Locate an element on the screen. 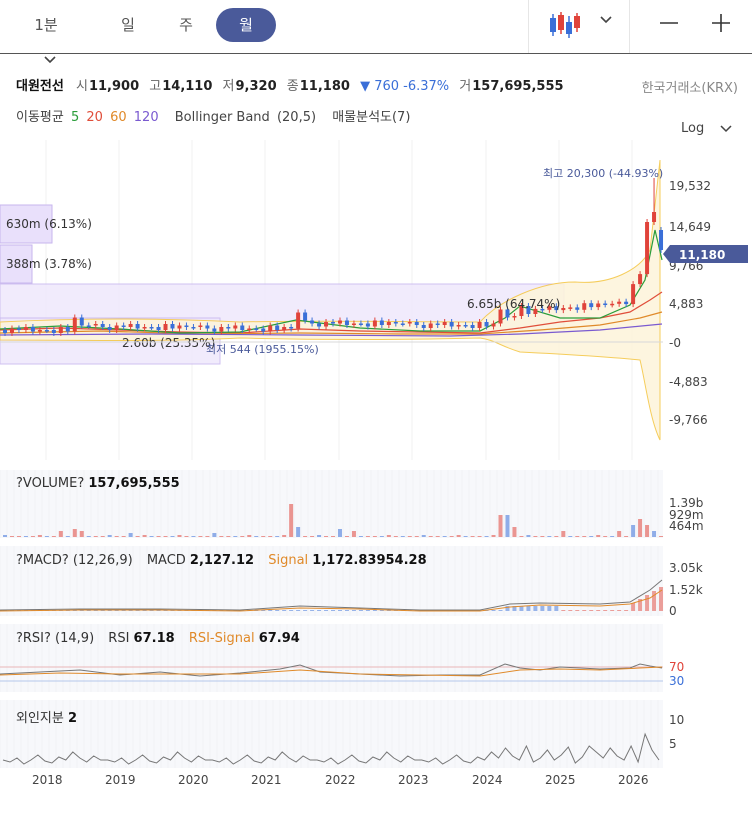  macd-tick: 1.52k is located at coordinates (686, 590).